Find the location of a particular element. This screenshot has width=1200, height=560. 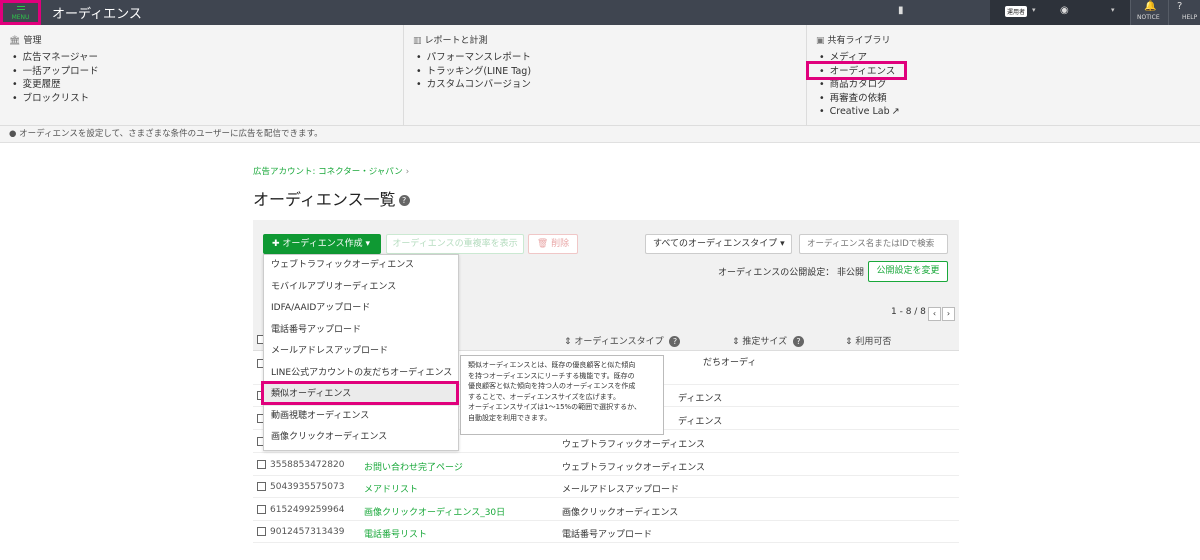

column-usable: ⇕ 利用可否 is located at coordinates (868, 340).